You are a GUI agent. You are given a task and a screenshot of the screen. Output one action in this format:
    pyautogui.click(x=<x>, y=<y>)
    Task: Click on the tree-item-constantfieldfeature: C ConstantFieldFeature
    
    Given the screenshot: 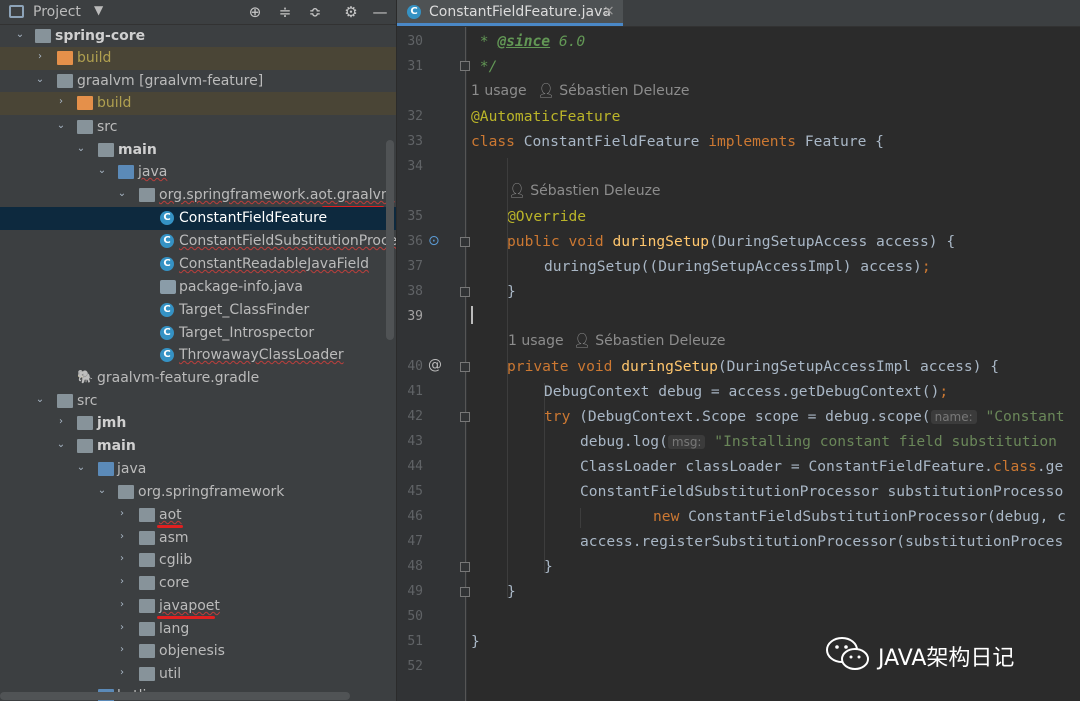 What is the action you would take?
    pyautogui.click(x=198, y=218)
    